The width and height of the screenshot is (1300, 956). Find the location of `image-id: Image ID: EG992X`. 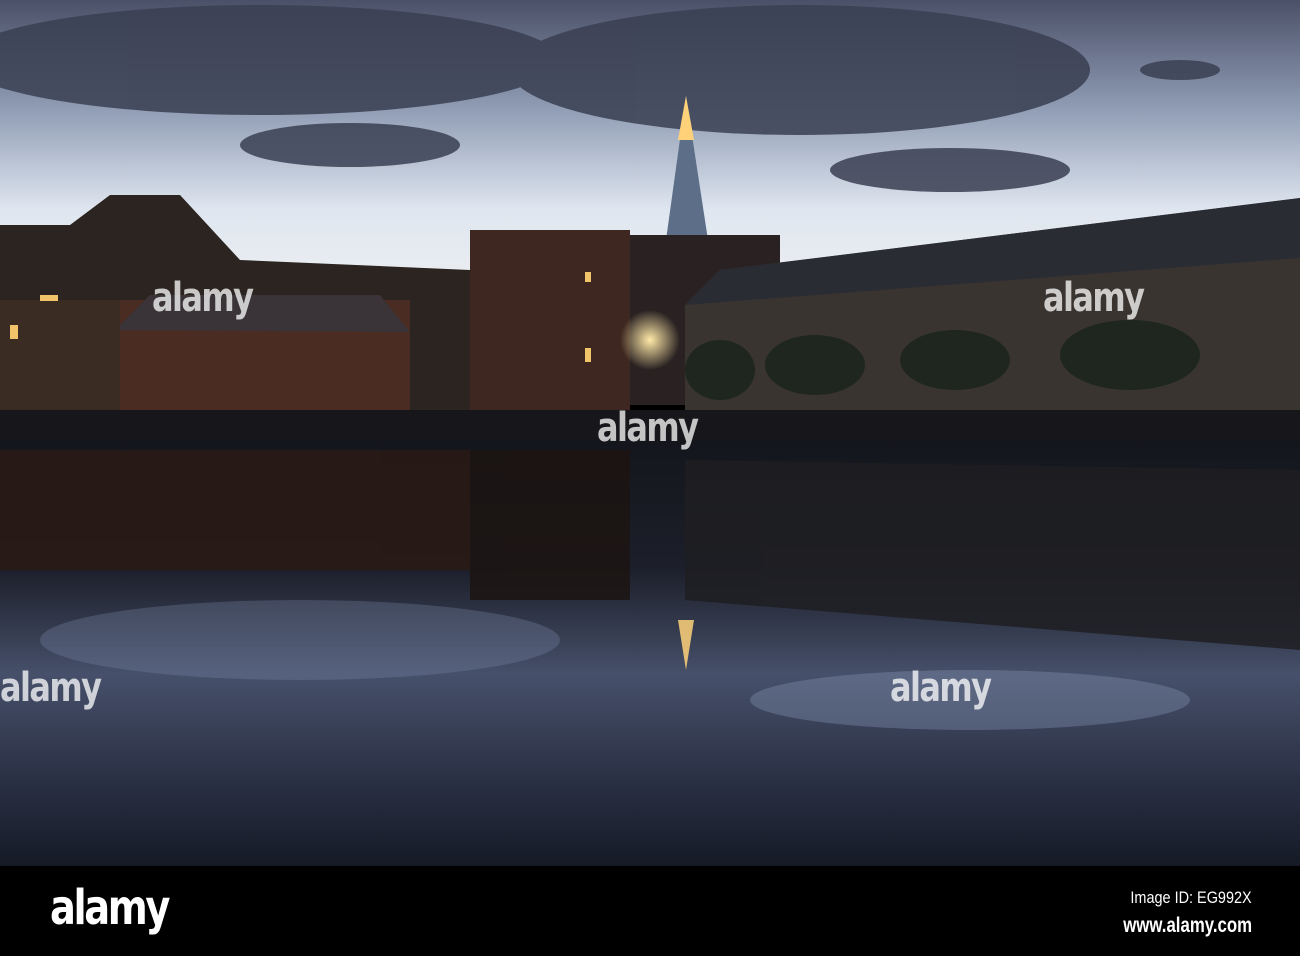

image-id: Image ID: EG992X is located at coordinates (1191, 897).